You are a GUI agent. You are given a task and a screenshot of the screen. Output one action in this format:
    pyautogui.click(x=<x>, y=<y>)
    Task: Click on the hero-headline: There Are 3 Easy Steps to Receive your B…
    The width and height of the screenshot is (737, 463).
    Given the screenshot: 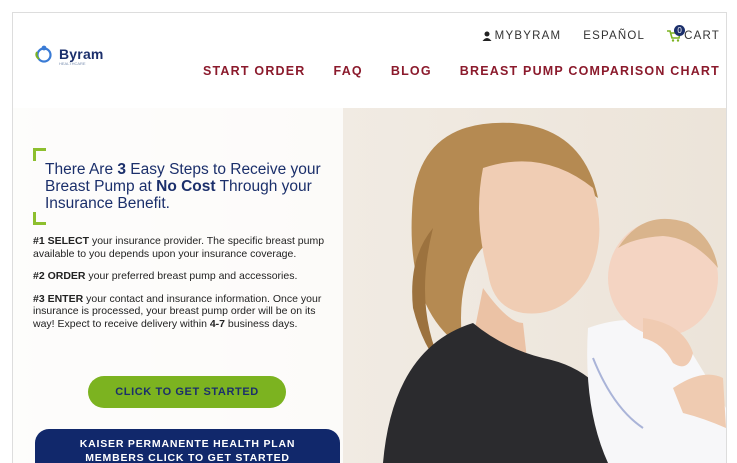 What is the action you would take?
    pyautogui.click(x=183, y=186)
    